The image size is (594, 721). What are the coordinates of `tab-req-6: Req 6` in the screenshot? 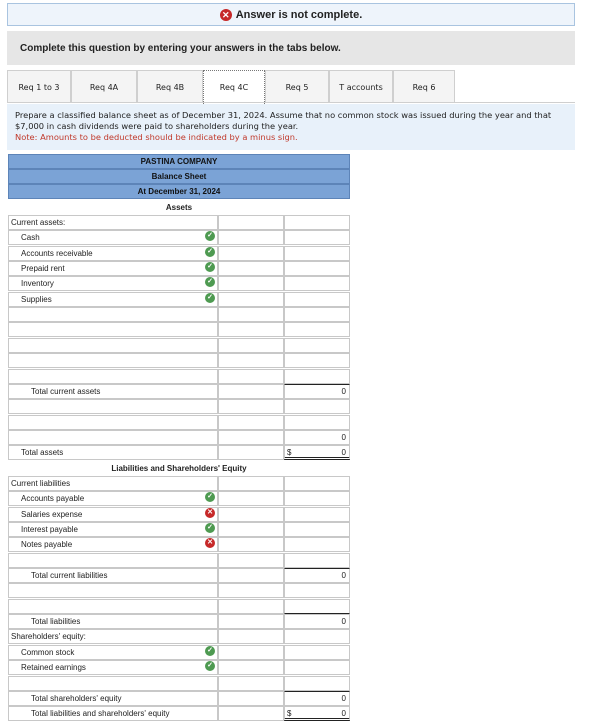 It's located at (424, 86).